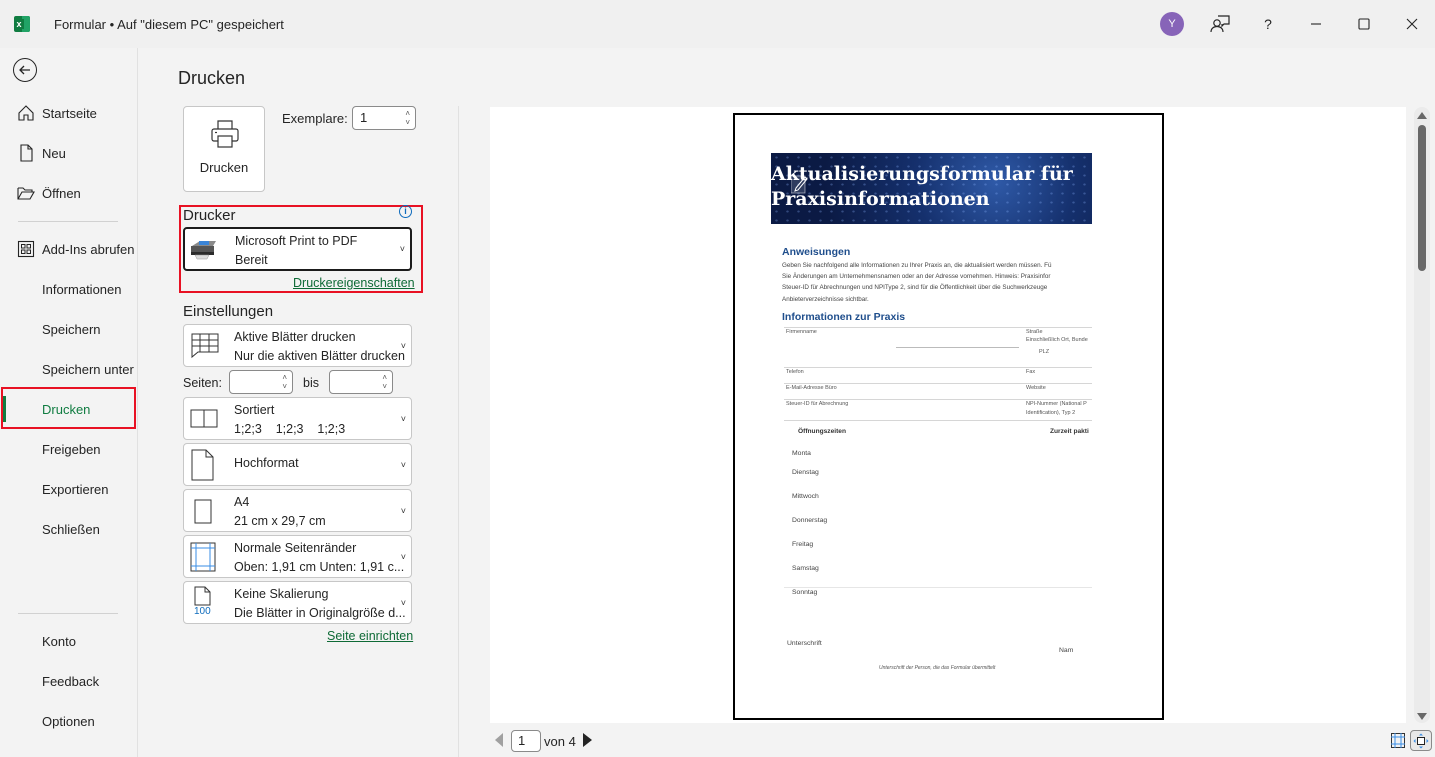 This screenshot has width=1435, height=757. Describe the element at coordinates (69, 489) in the screenshot. I see `nav-exportieren: Exportieren` at that location.